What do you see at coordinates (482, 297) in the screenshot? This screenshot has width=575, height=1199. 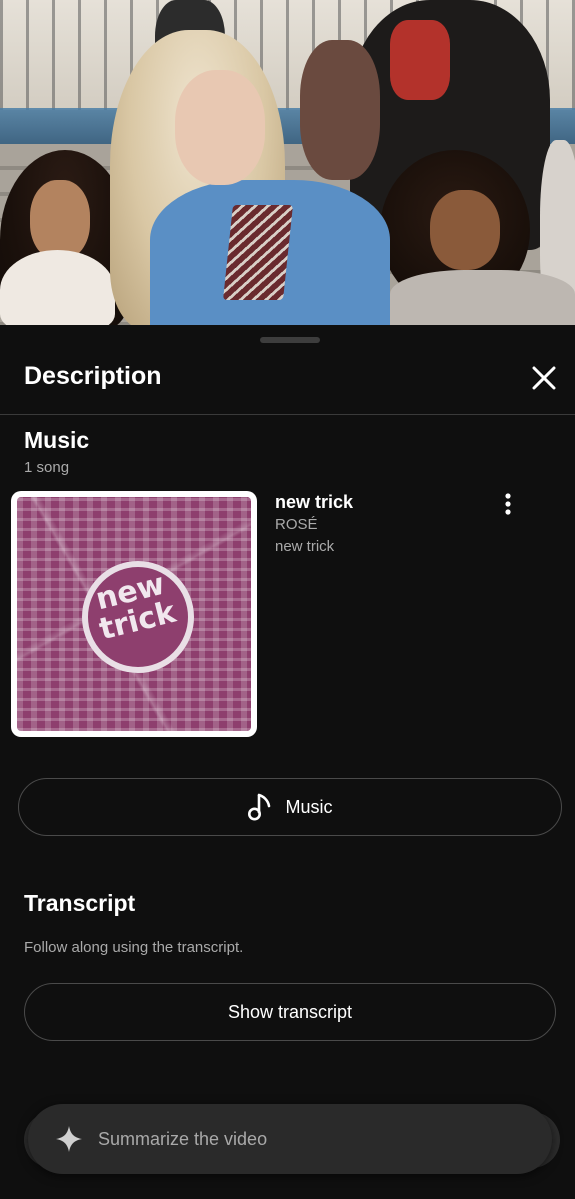 I see `figure-right-top` at bounding box center [482, 297].